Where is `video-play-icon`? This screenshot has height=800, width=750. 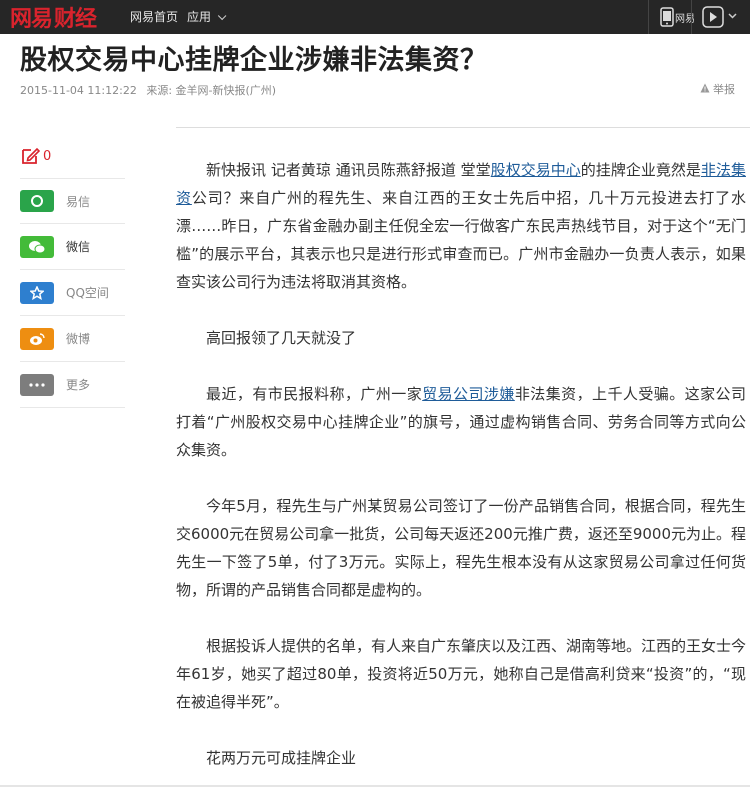 video-play-icon is located at coordinates (719, 17).